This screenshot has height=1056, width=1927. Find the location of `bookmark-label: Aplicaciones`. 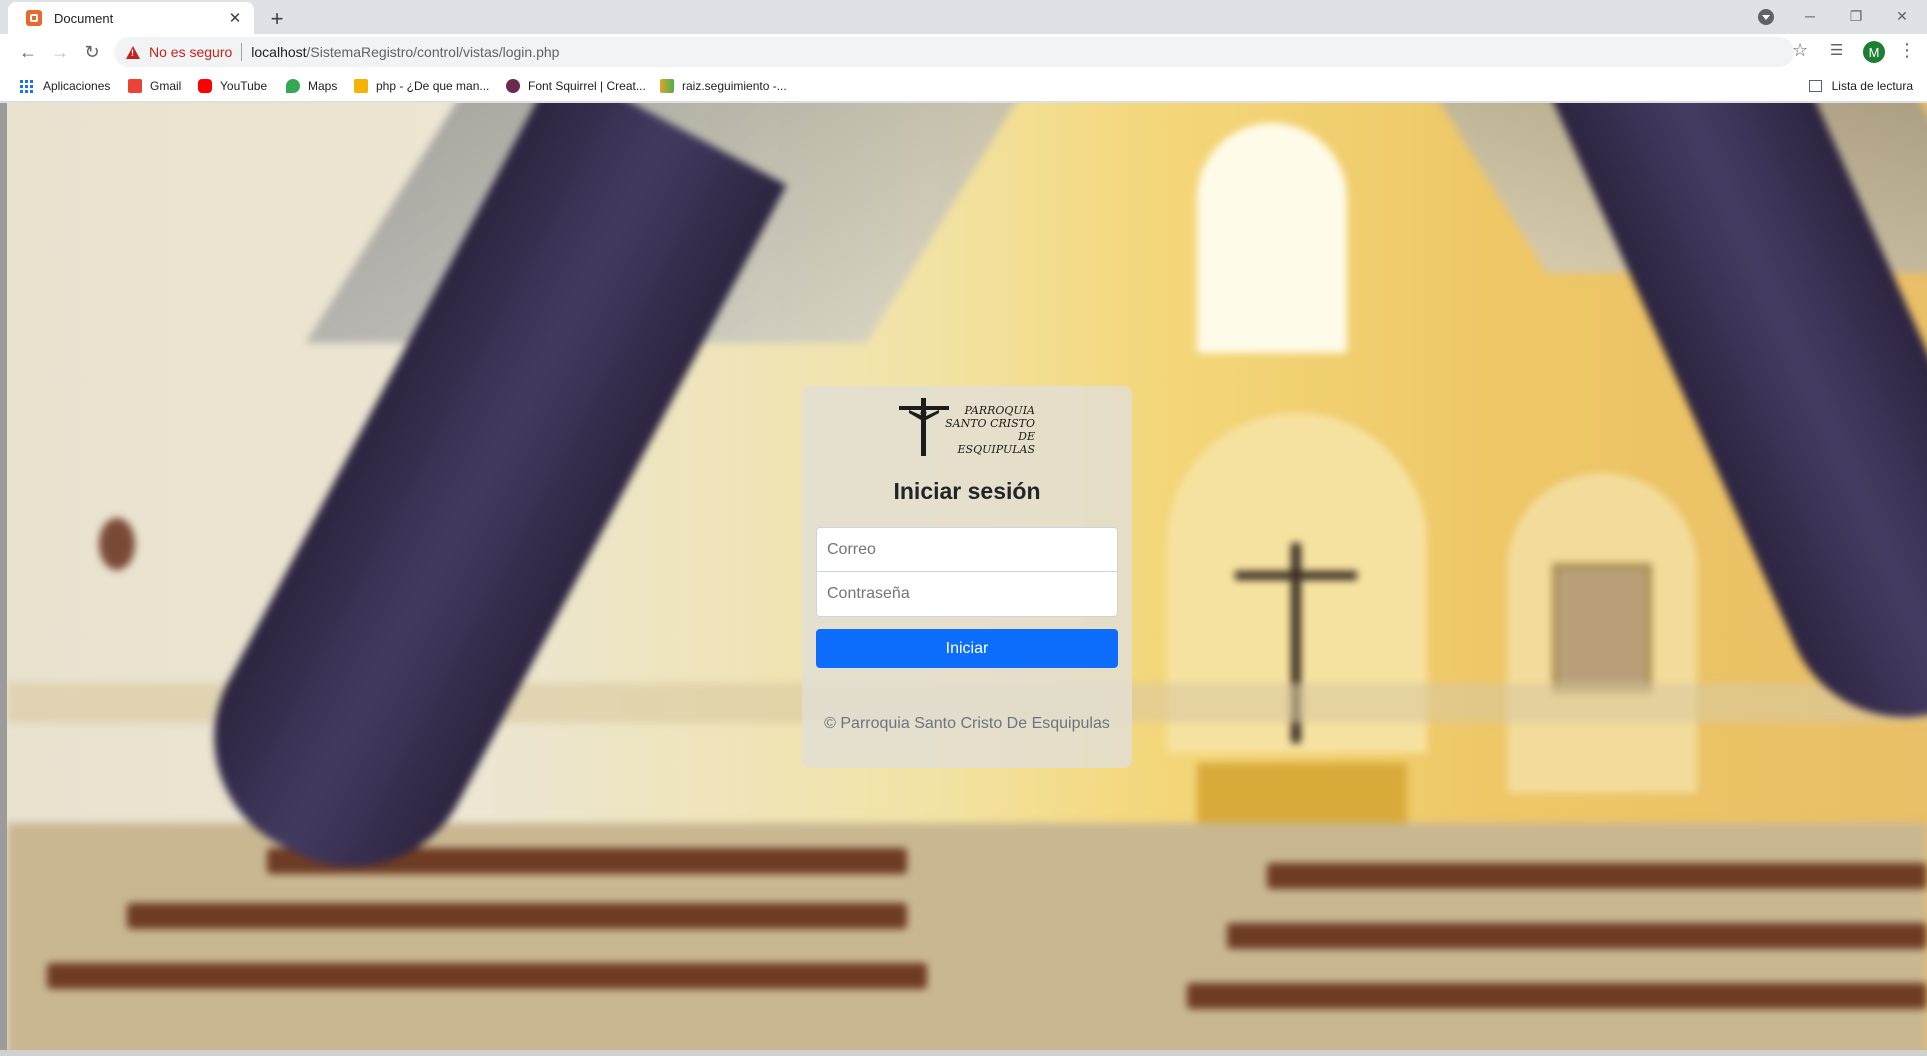

bookmark-label: Aplicaciones is located at coordinates (77, 86).